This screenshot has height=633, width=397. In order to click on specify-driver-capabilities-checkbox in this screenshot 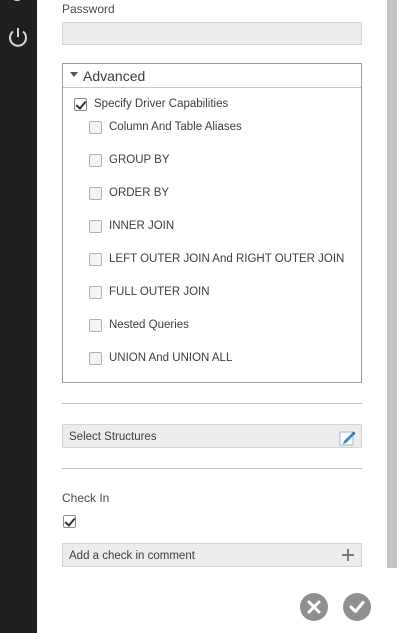, I will do `click(80, 104)`.